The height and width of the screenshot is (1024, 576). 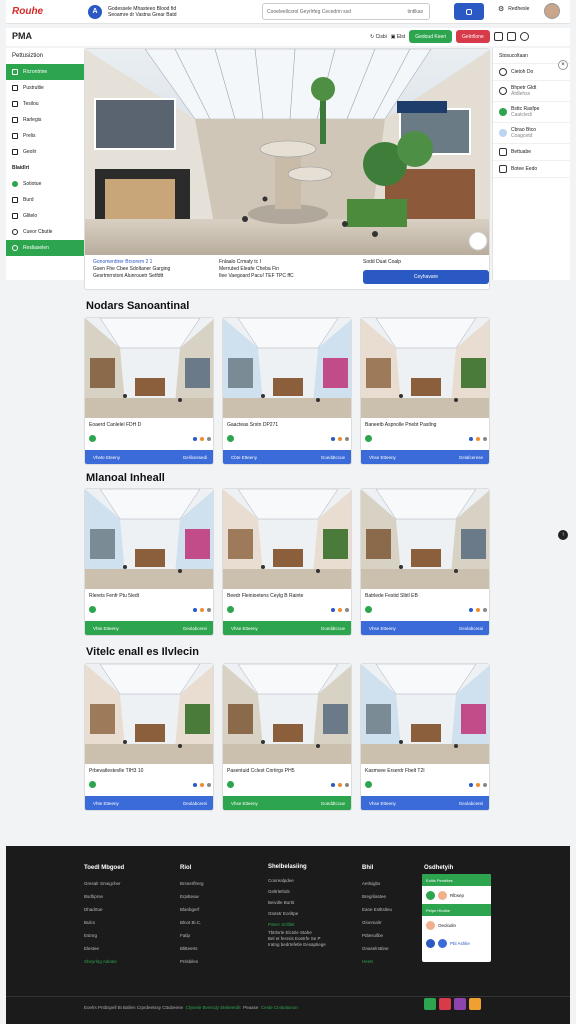 I want to click on folder-icon, so click(x=15, y=88).